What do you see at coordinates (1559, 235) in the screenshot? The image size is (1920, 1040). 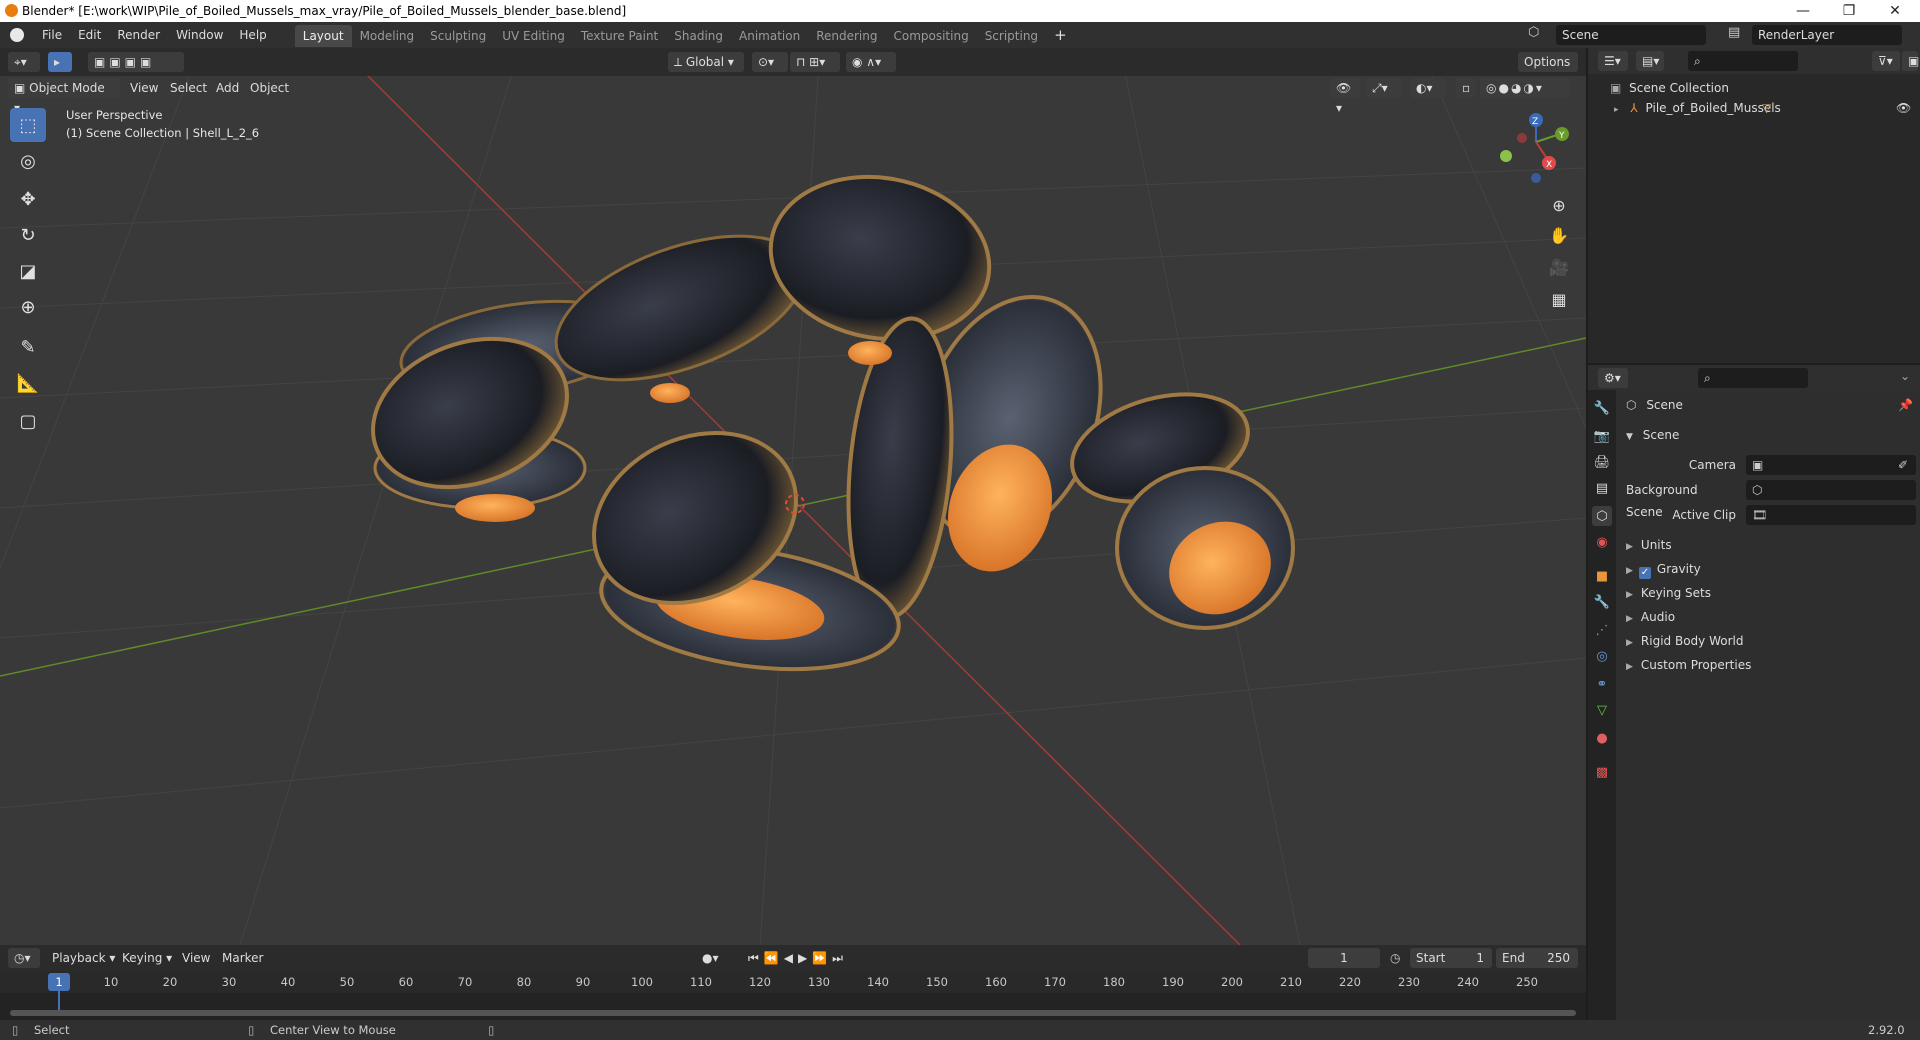 I see `pan-hand-icon: ✋` at bounding box center [1559, 235].